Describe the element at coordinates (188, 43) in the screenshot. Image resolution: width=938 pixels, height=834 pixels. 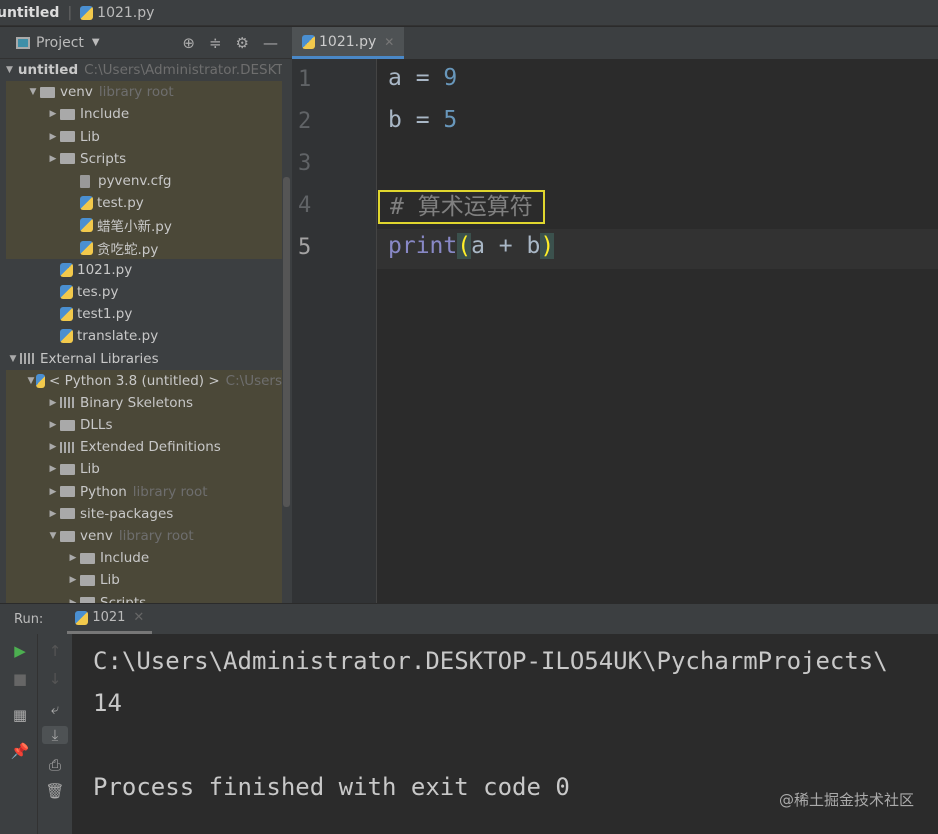
I see `locate-icon: ⊕` at that location.